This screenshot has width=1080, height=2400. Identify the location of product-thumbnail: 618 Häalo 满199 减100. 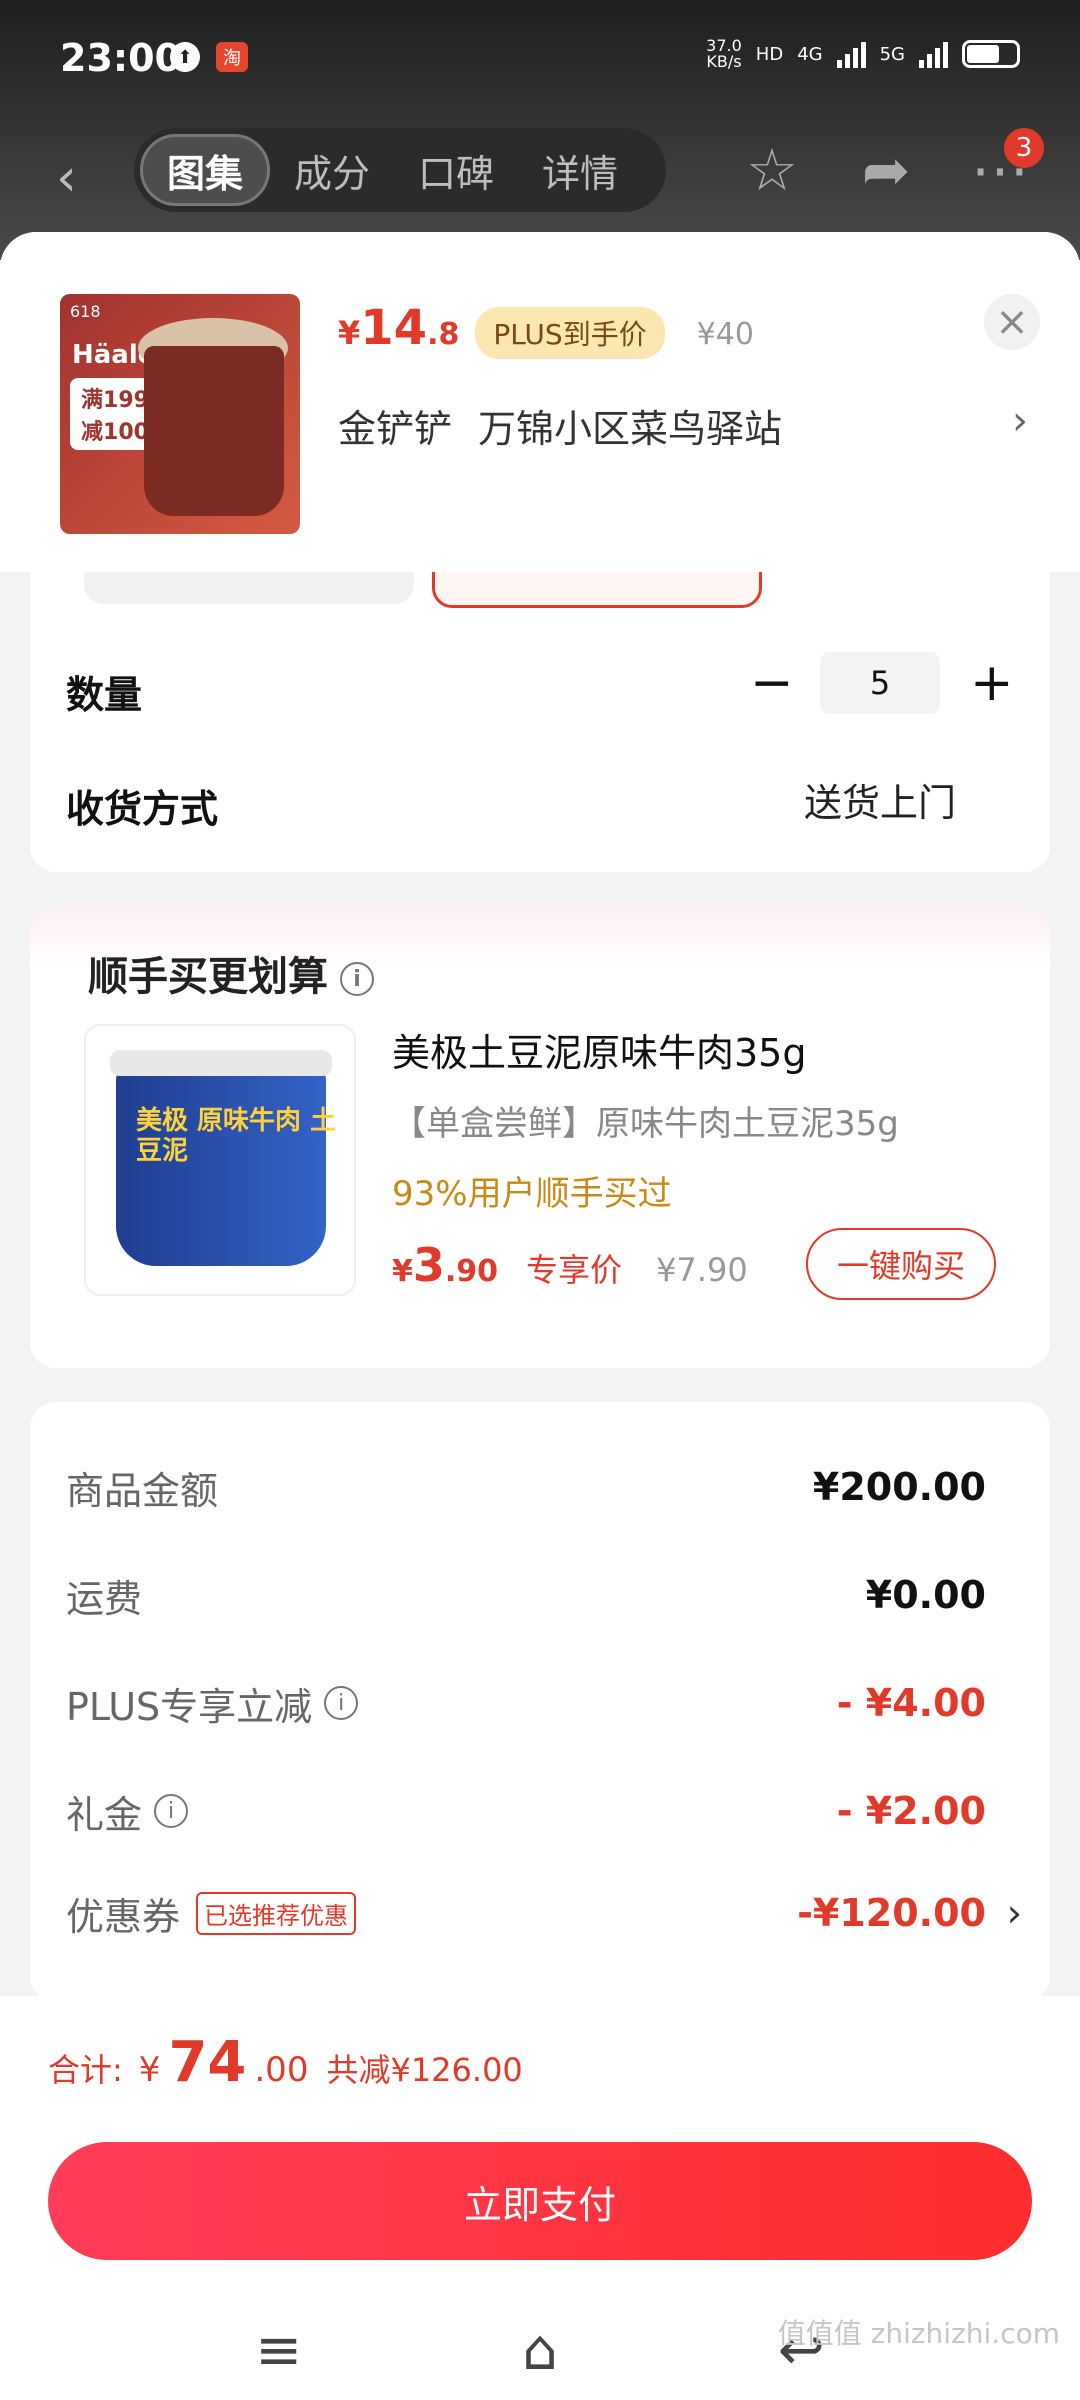
(180, 414).